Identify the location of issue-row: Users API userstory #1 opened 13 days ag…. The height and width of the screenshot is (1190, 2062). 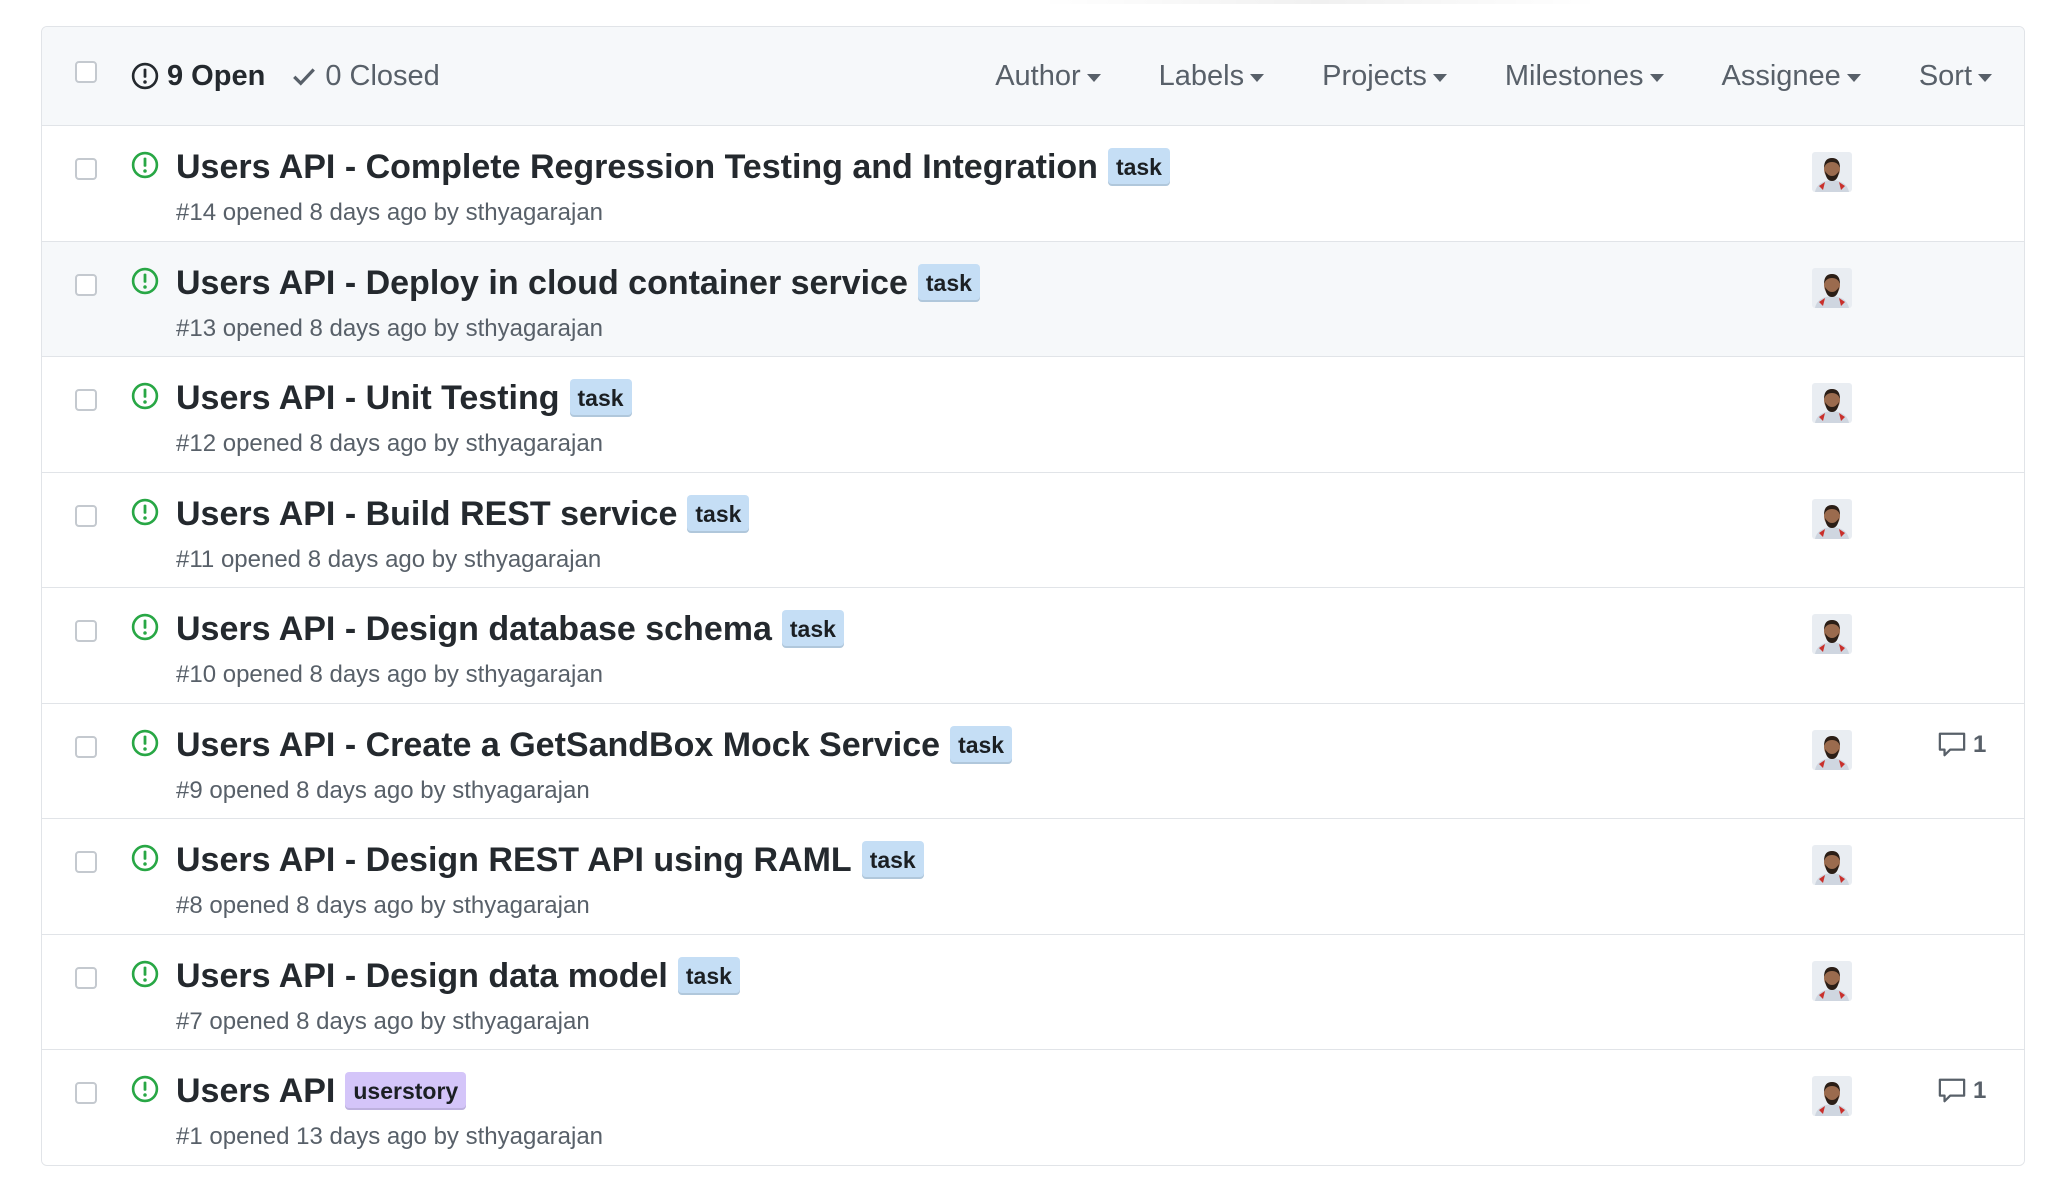
(1033, 1107).